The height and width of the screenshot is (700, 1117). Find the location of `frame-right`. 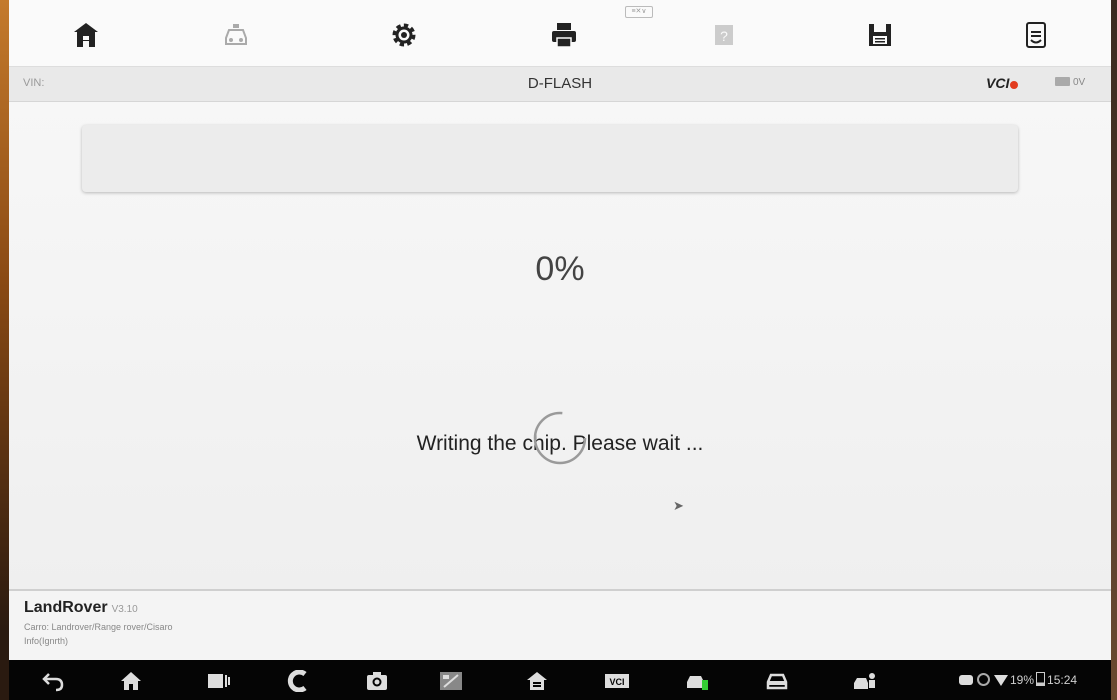

frame-right is located at coordinates (1114, 350).